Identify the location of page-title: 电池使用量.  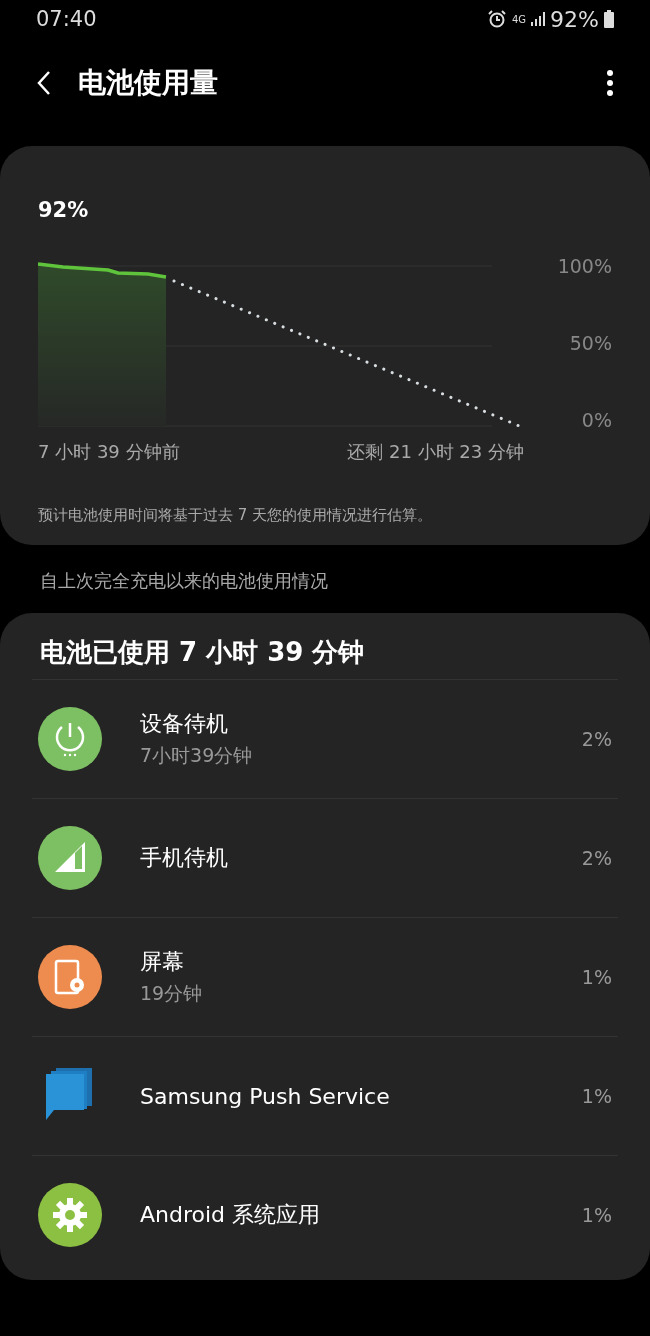
(148, 83).